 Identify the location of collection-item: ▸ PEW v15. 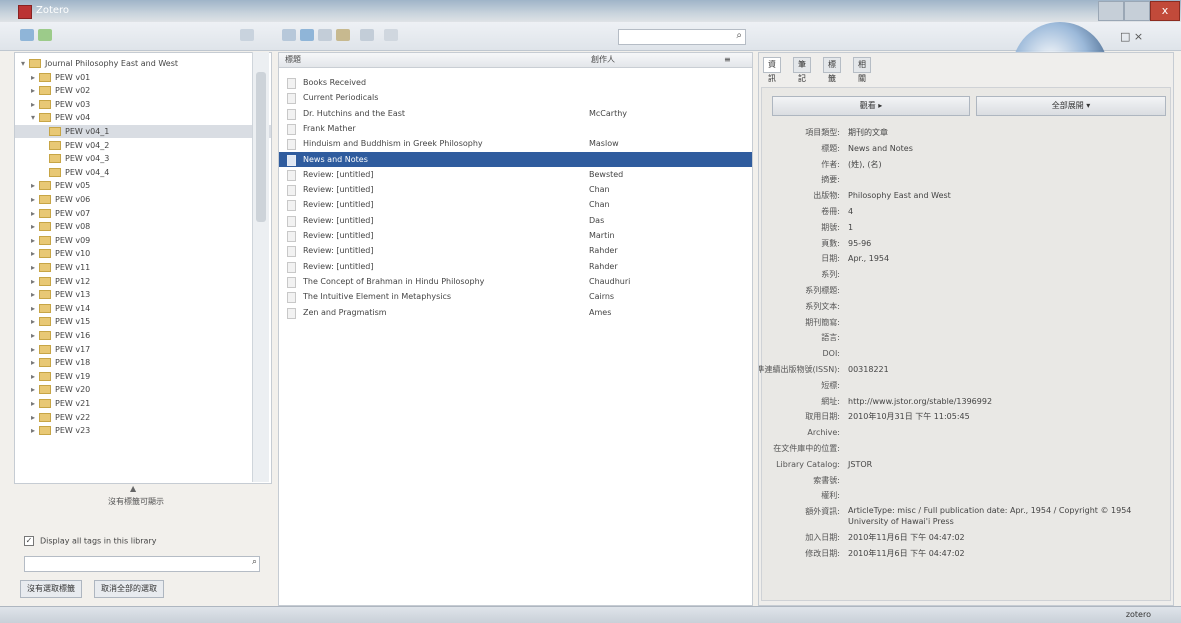
(143, 321).